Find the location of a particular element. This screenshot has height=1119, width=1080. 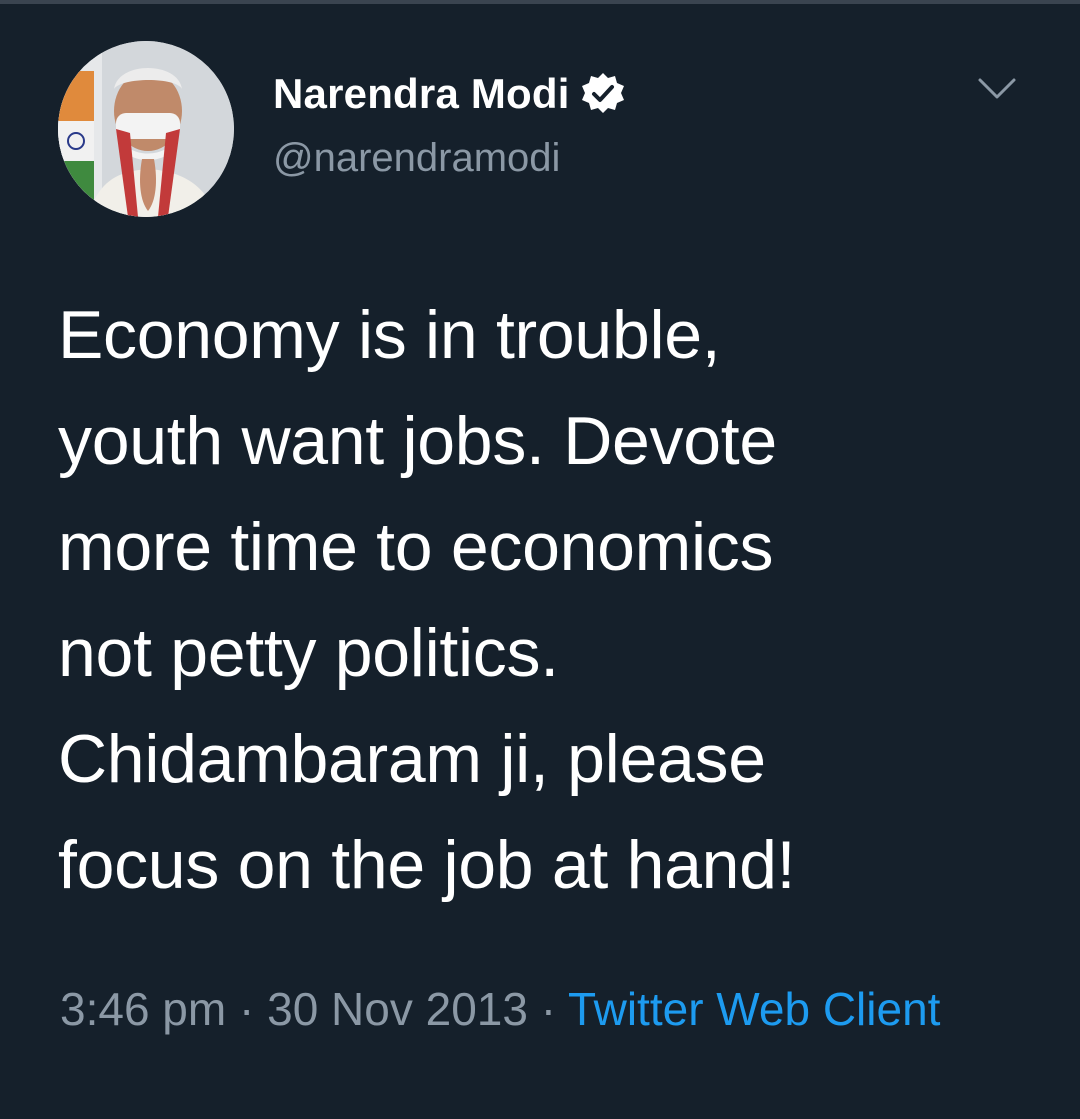

tweet-text-line: more time to economics is located at coordinates (416, 547).